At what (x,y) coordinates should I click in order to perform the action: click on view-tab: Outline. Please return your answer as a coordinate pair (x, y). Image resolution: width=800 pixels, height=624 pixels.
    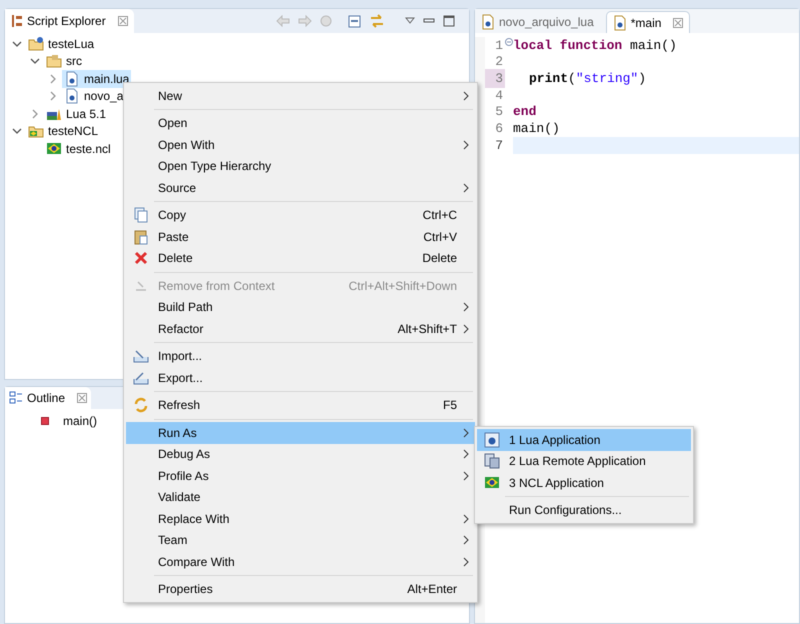
    Looking at the image, I should click on (48, 398).